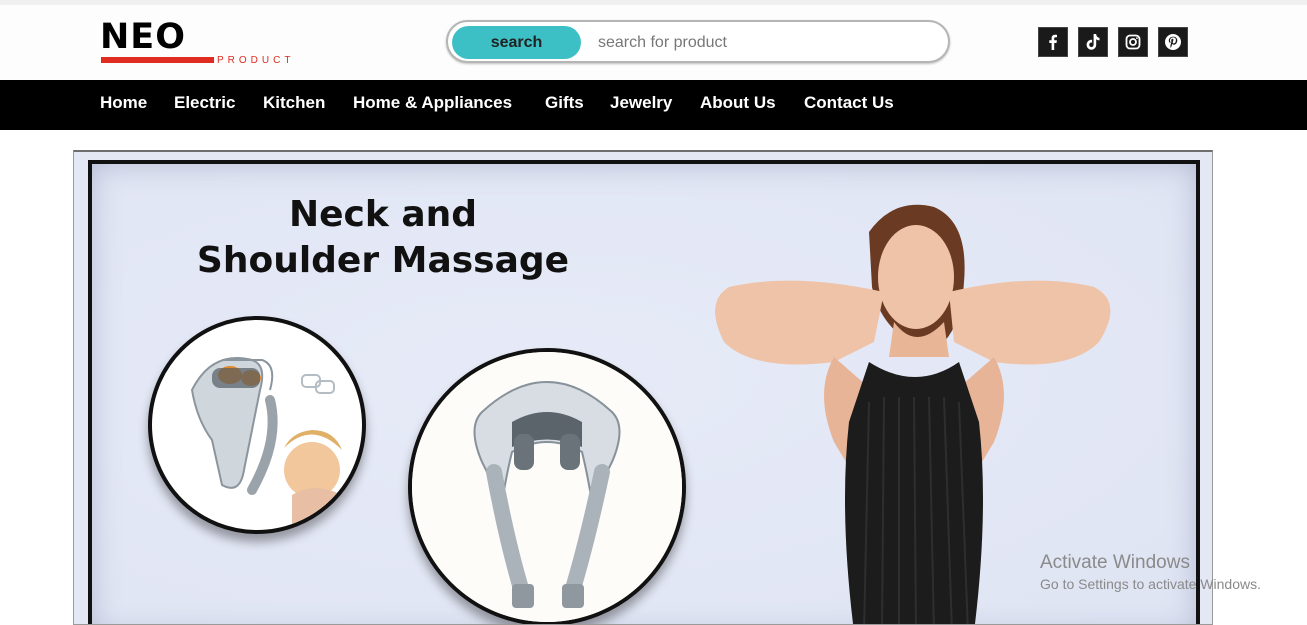 The width and height of the screenshot is (1307, 625). What do you see at coordinates (294, 103) in the screenshot?
I see `nav-item-kitchen: Kitchen` at bounding box center [294, 103].